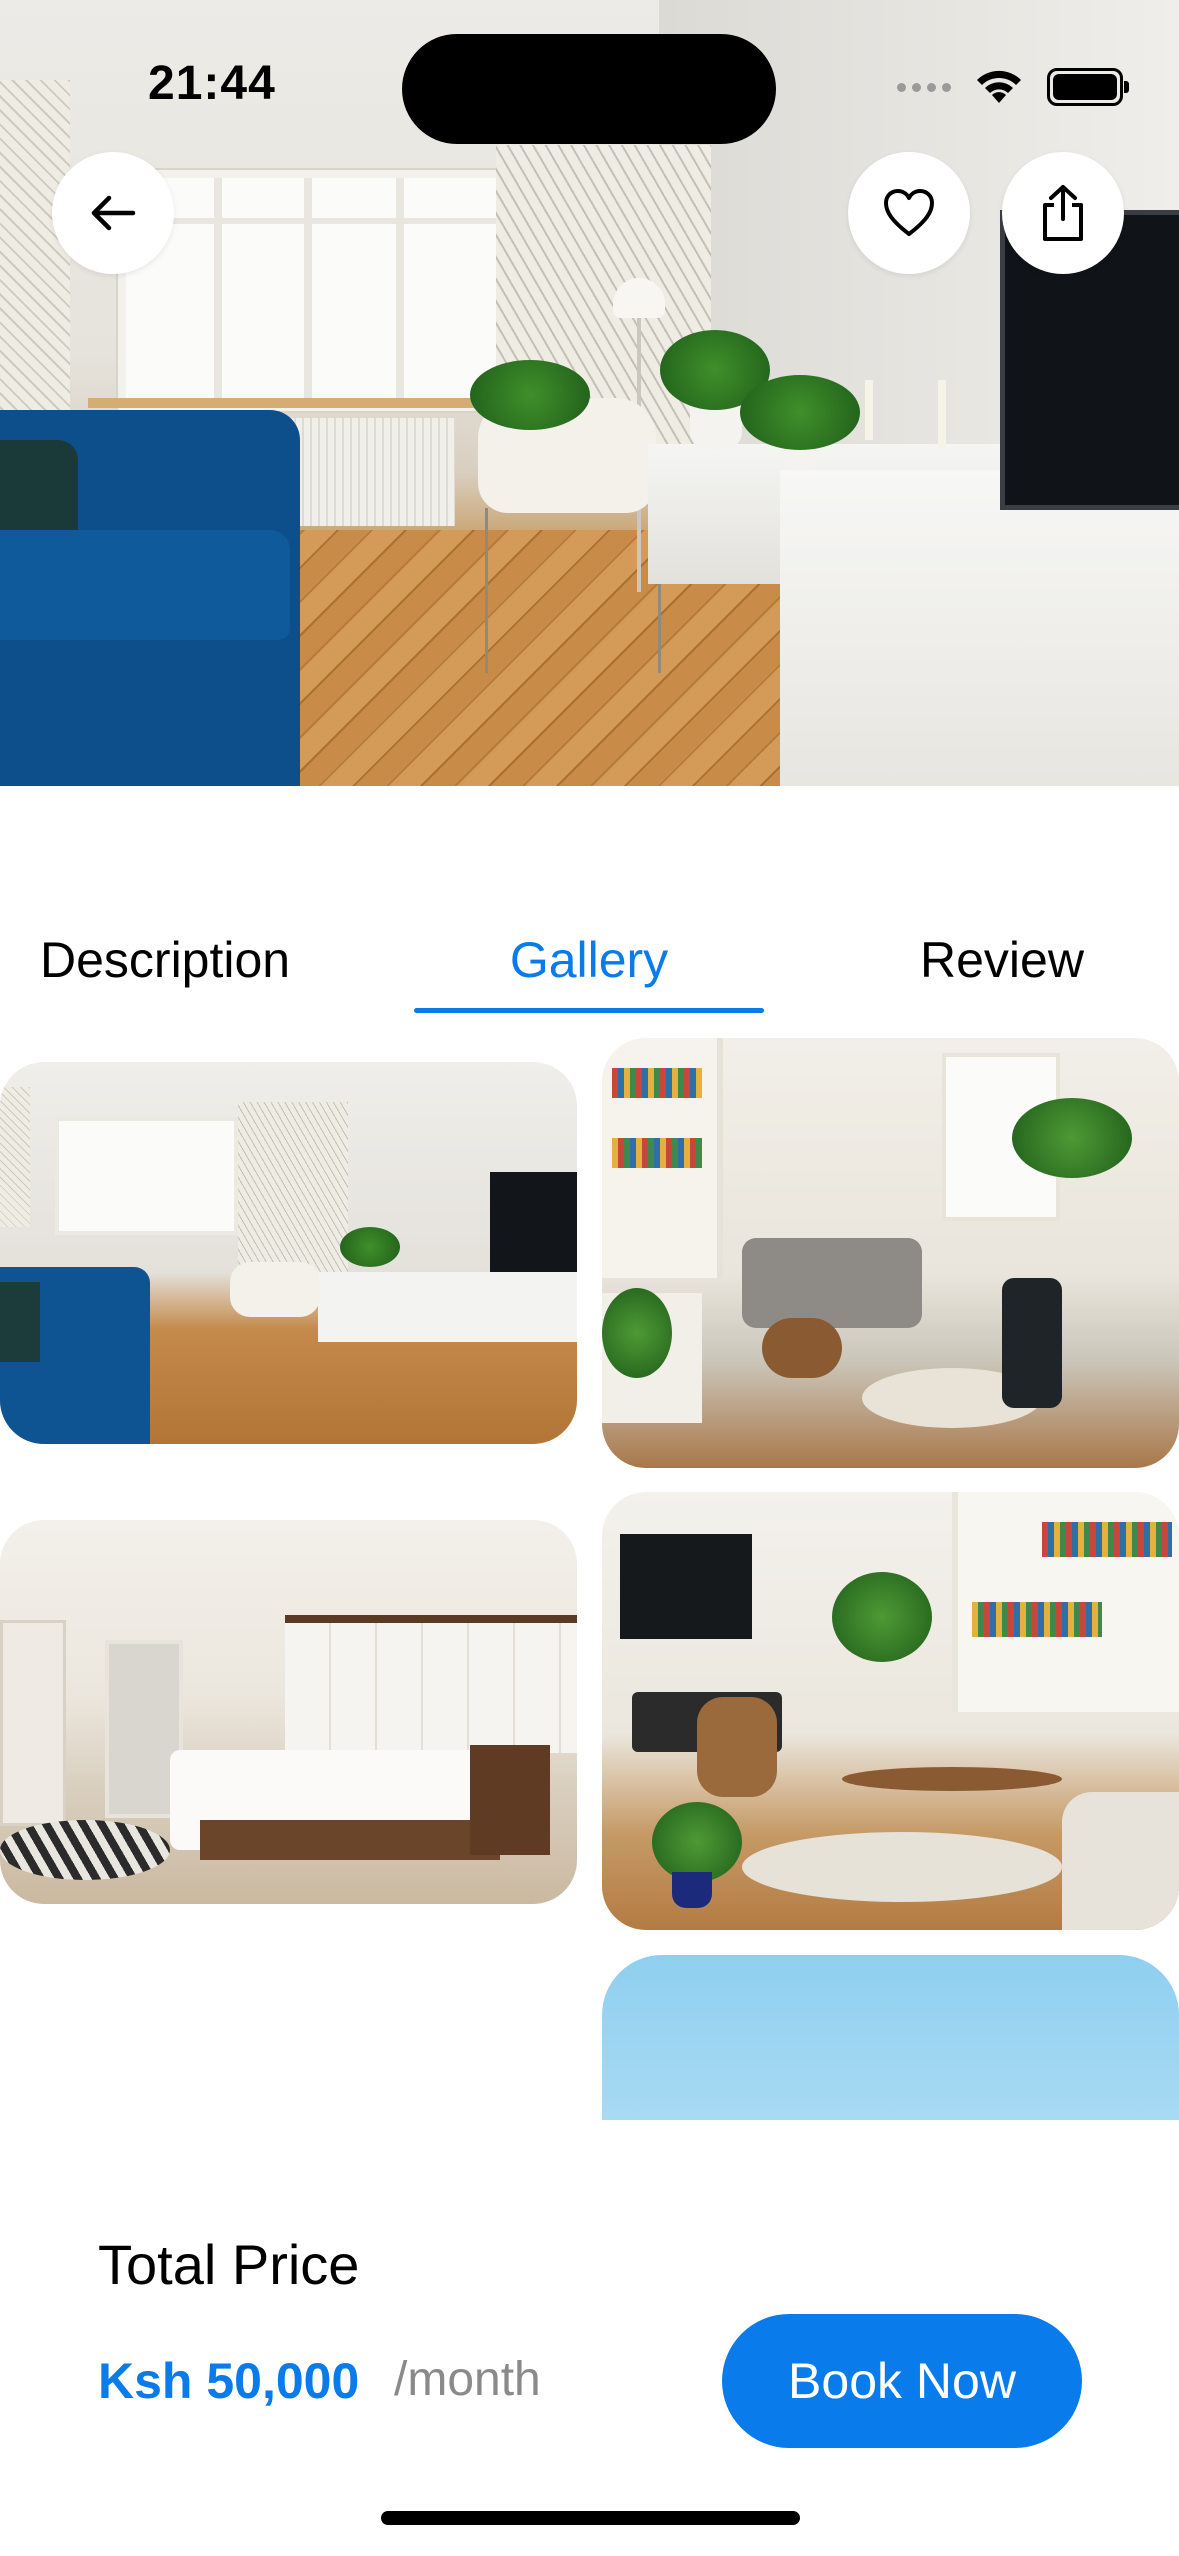 This screenshot has height=2556, width=1179. Describe the element at coordinates (589, 89) in the screenshot. I see `dynamic-island` at that location.